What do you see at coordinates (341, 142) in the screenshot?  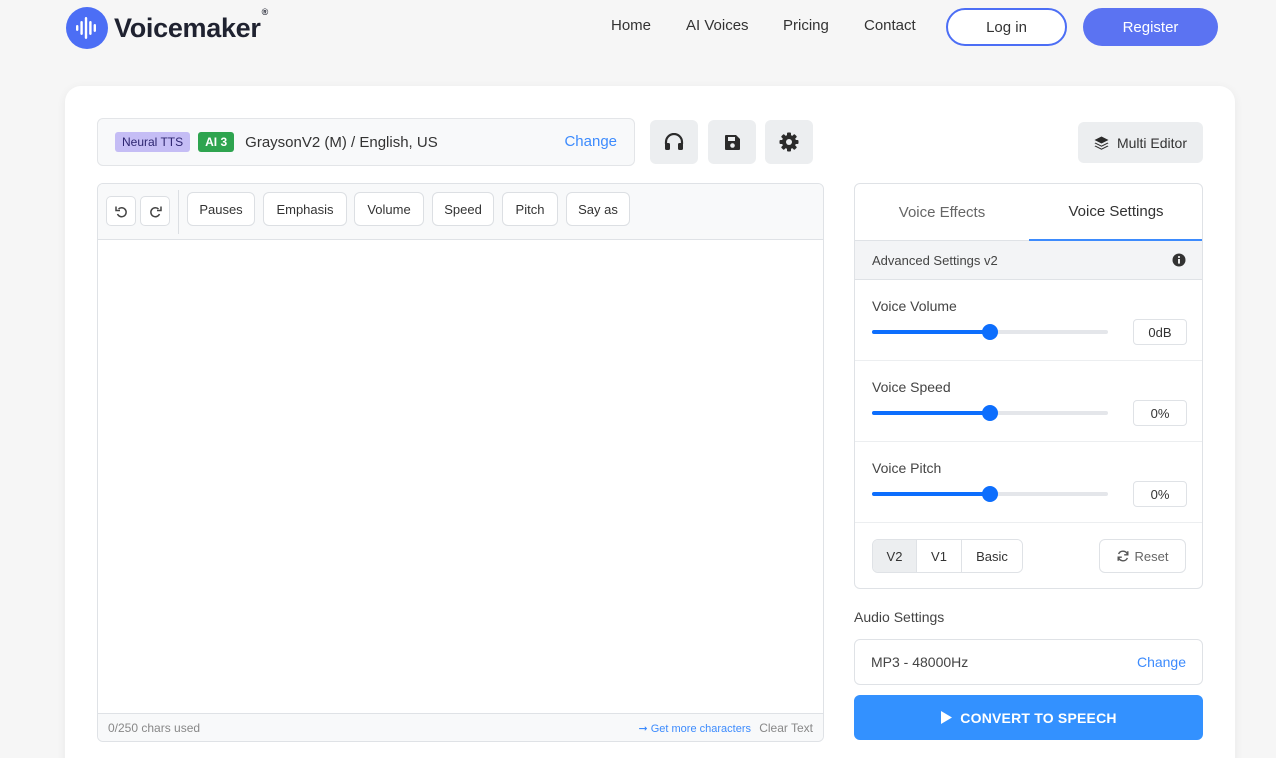 I see `voice-name: GraysonV2 (M) / English, US` at bounding box center [341, 142].